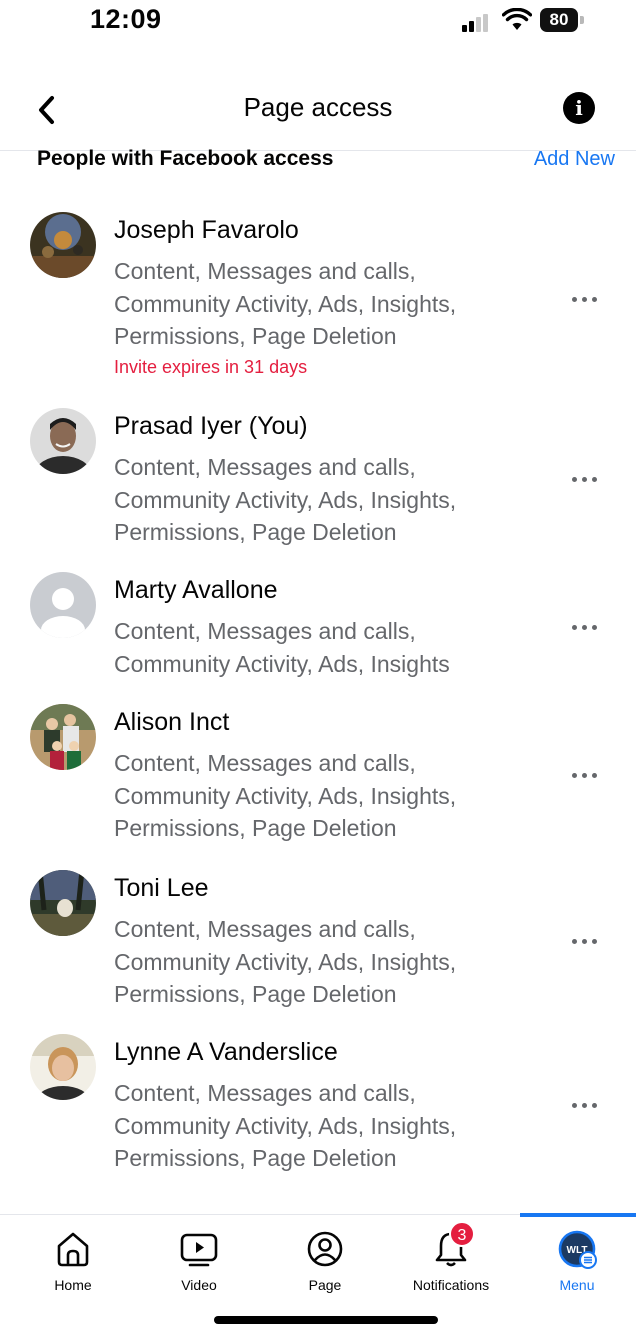 This screenshot has height=1326, width=636. Describe the element at coordinates (577, 1285) in the screenshot. I see `tab-label: Menu` at that location.